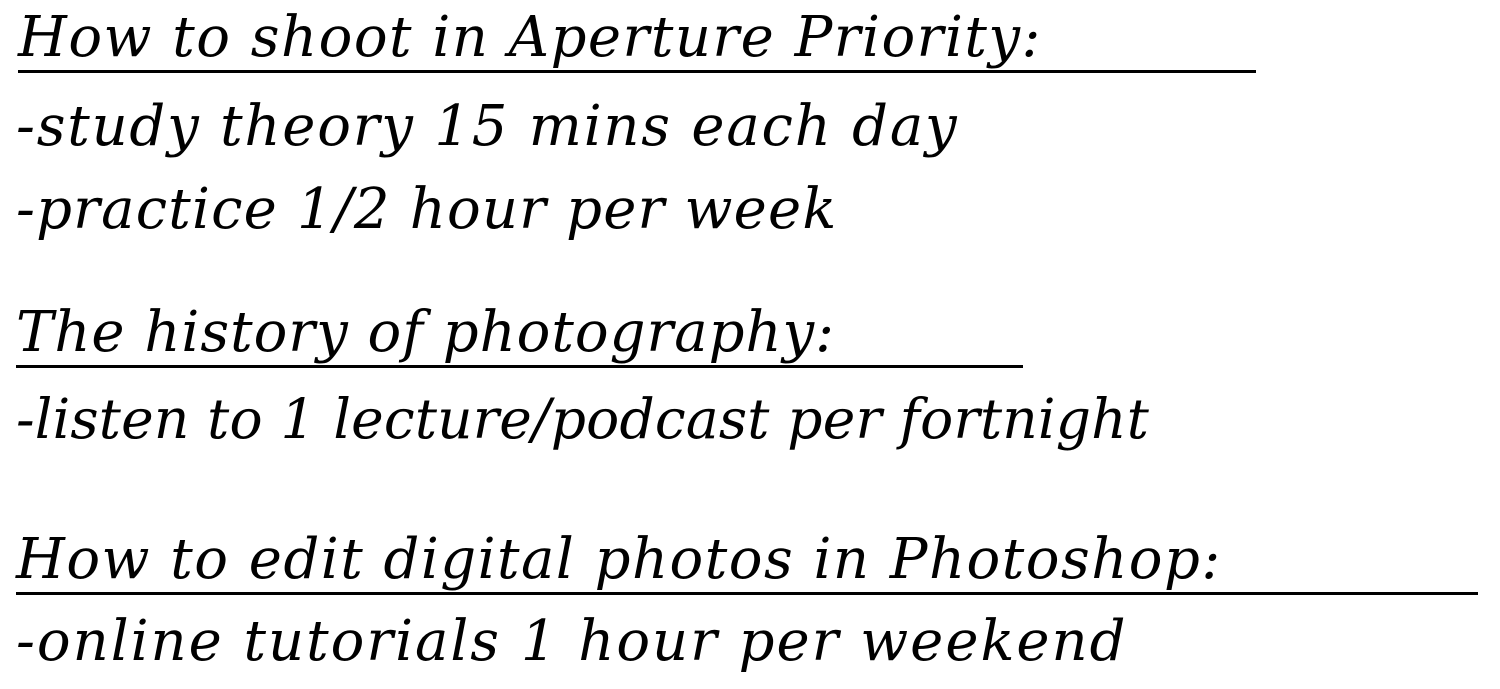 The image size is (1500, 689). What do you see at coordinates (487, 126) in the screenshot?
I see `list-item-study-theory: -study theory 15 mins each day` at bounding box center [487, 126].